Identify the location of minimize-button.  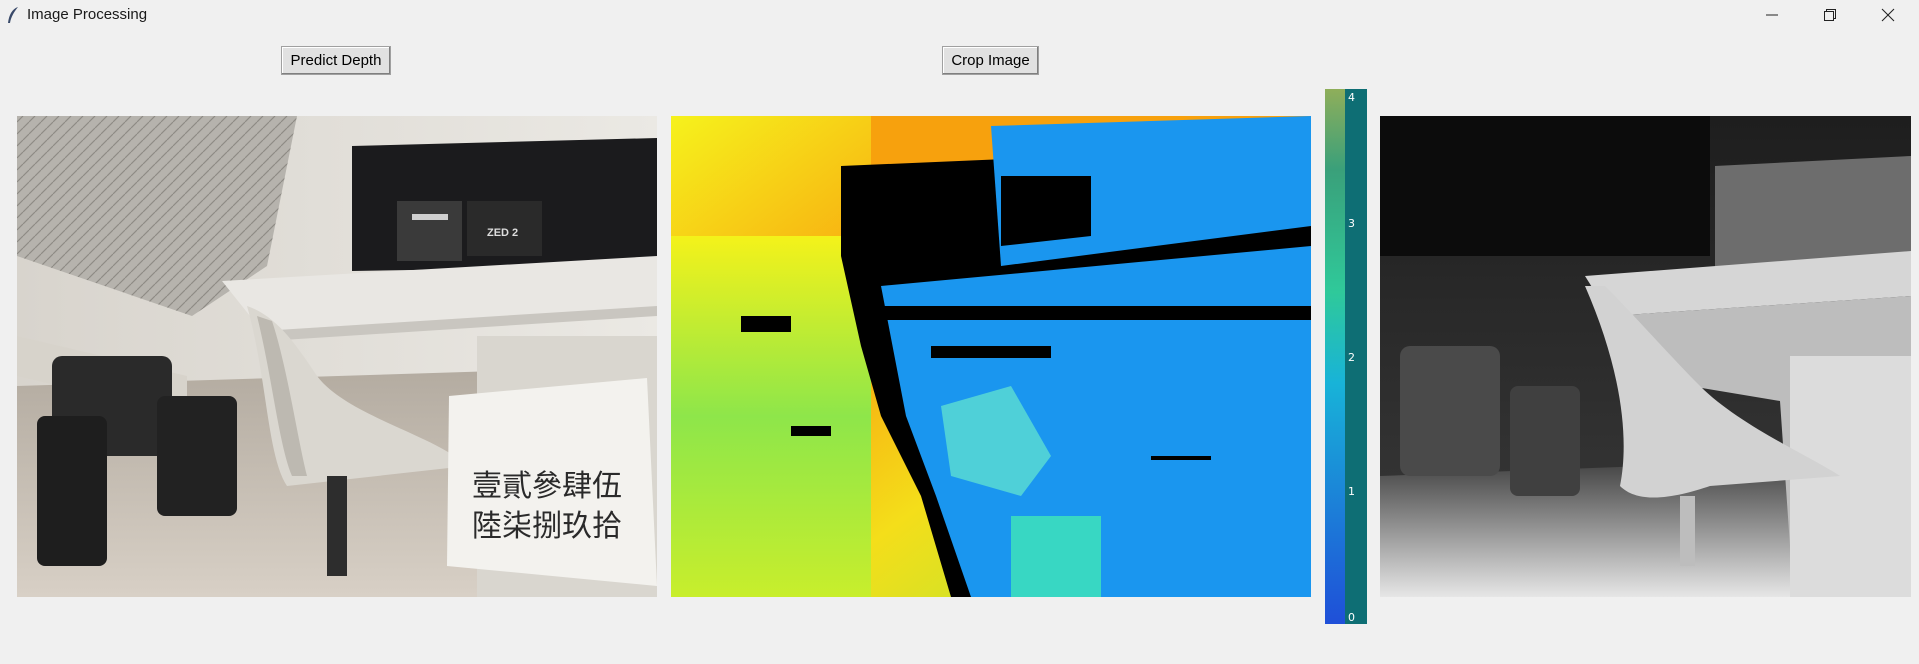
(1772, 15).